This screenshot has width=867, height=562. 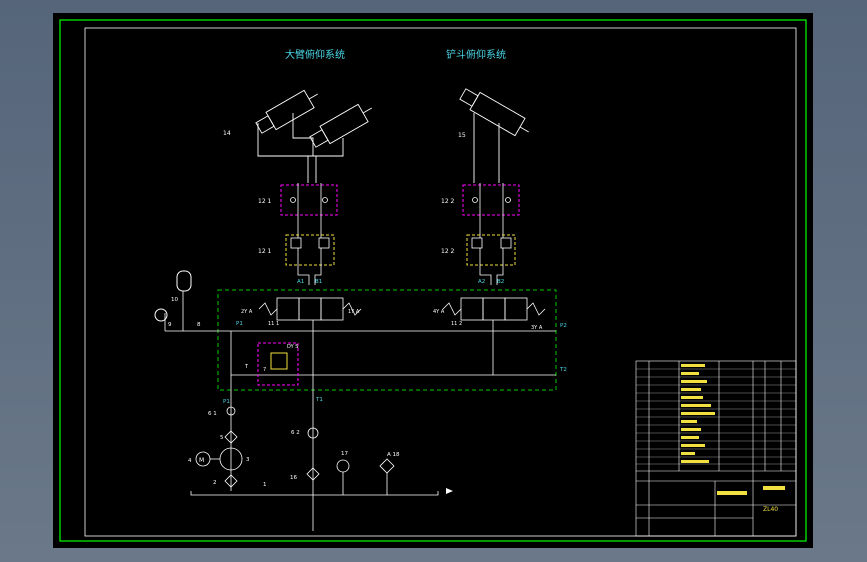 What do you see at coordinates (174, 300) in the screenshot?
I see `accumulator-label: 10` at bounding box center [174, 300].